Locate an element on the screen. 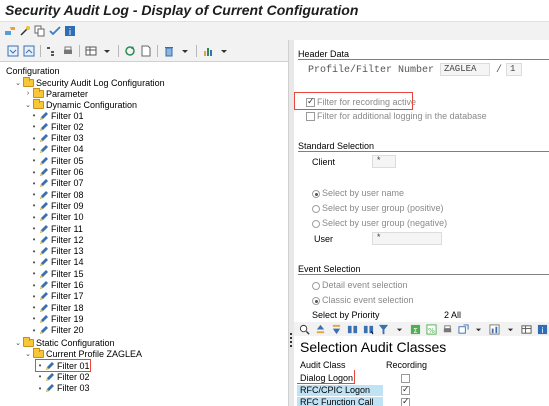 The width and height of the screenshot is (549, 406). toolbar-separator is located at coordinates (40, 50).